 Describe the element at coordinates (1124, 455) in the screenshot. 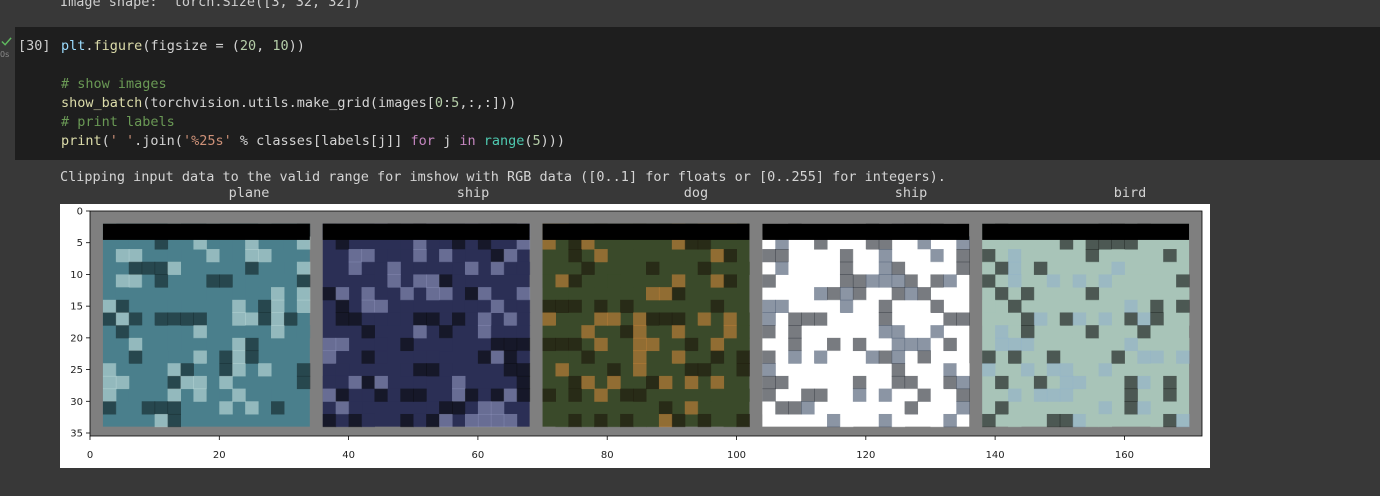

I see `x-tick-label: 160` at that location.